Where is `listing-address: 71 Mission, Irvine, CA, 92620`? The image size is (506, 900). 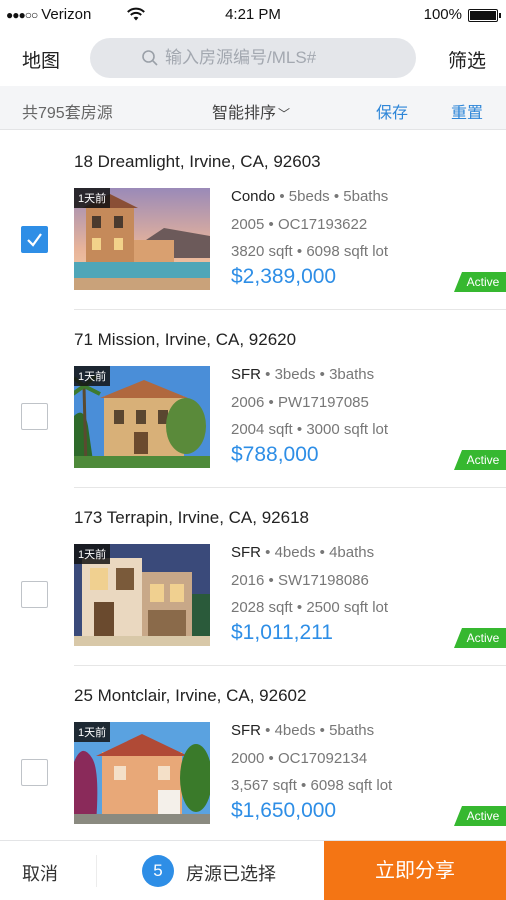
listing-address: 71 Mission, Irvine, CA, 92620 is located at coordinates (185, 340).